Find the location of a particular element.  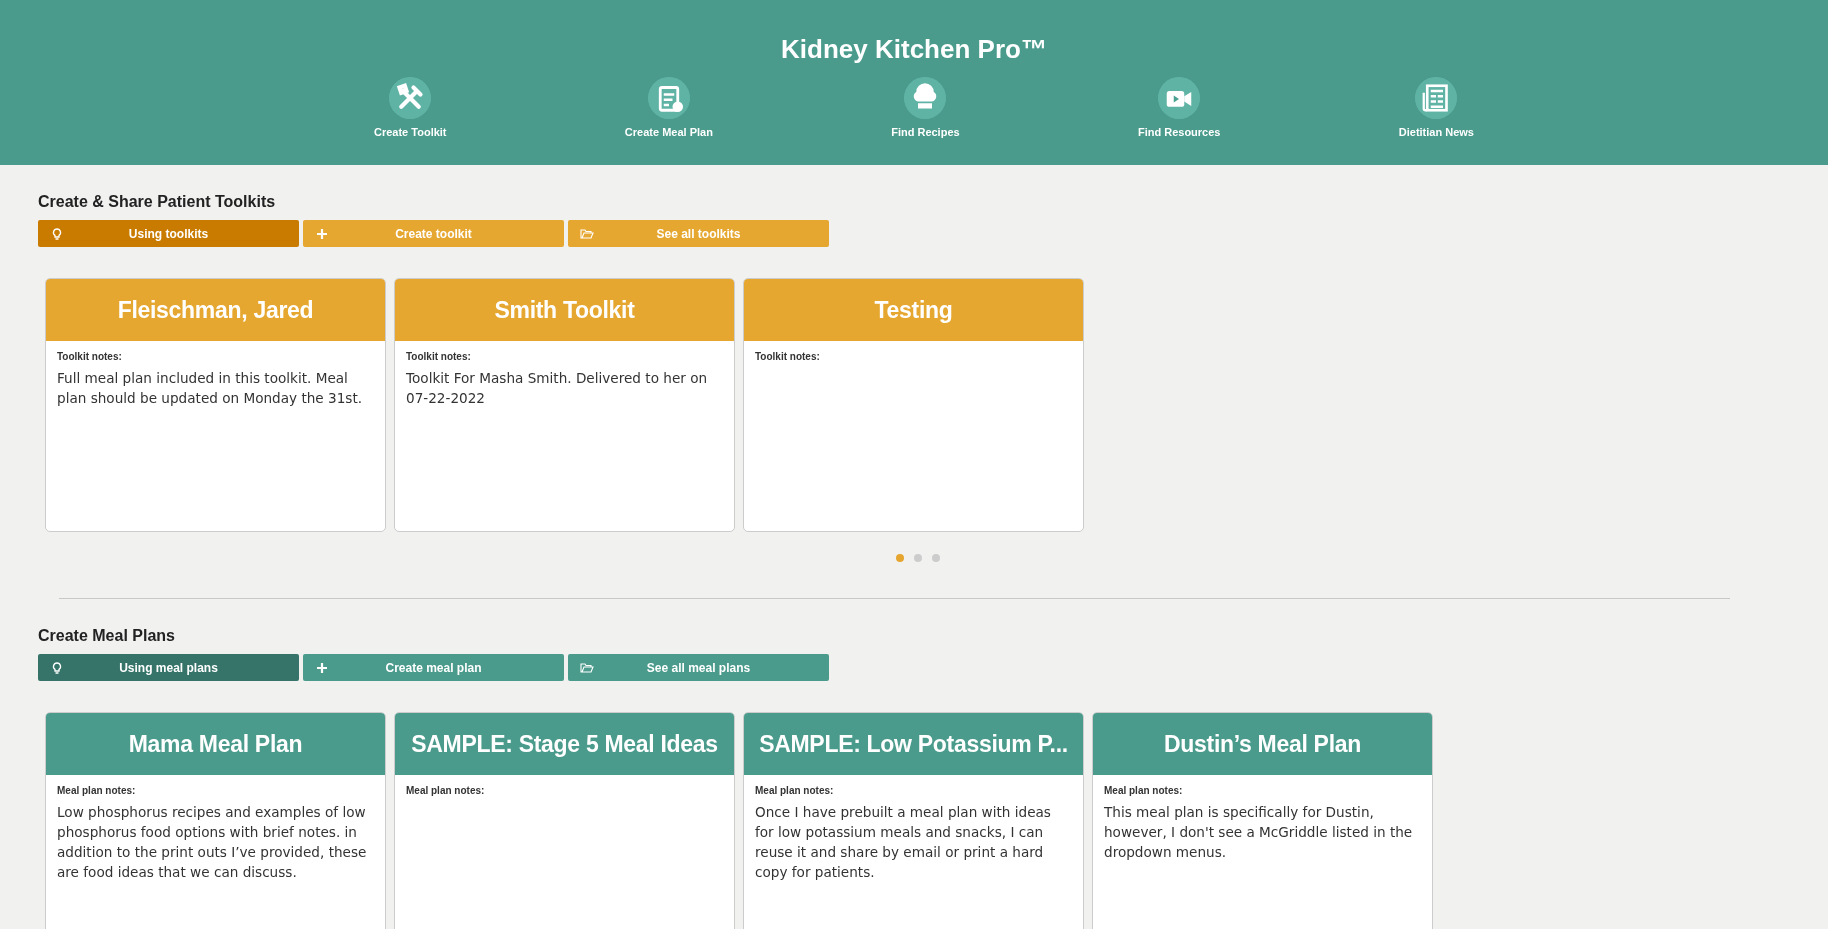

card-notes: Toolkit For Masha Smith. Delivered to her on 07-22-2022 is located at coordinates (557, 388).